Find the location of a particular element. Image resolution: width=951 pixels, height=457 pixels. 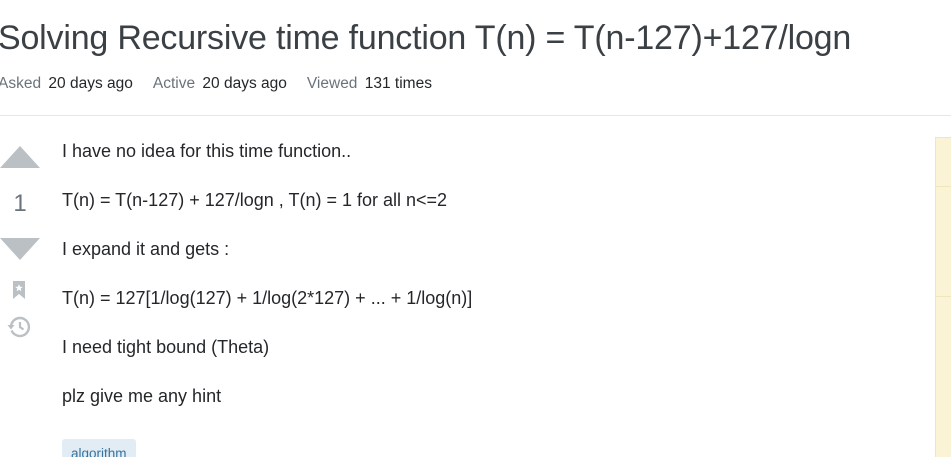

active-label: Active is located at coordinates (174, 83).